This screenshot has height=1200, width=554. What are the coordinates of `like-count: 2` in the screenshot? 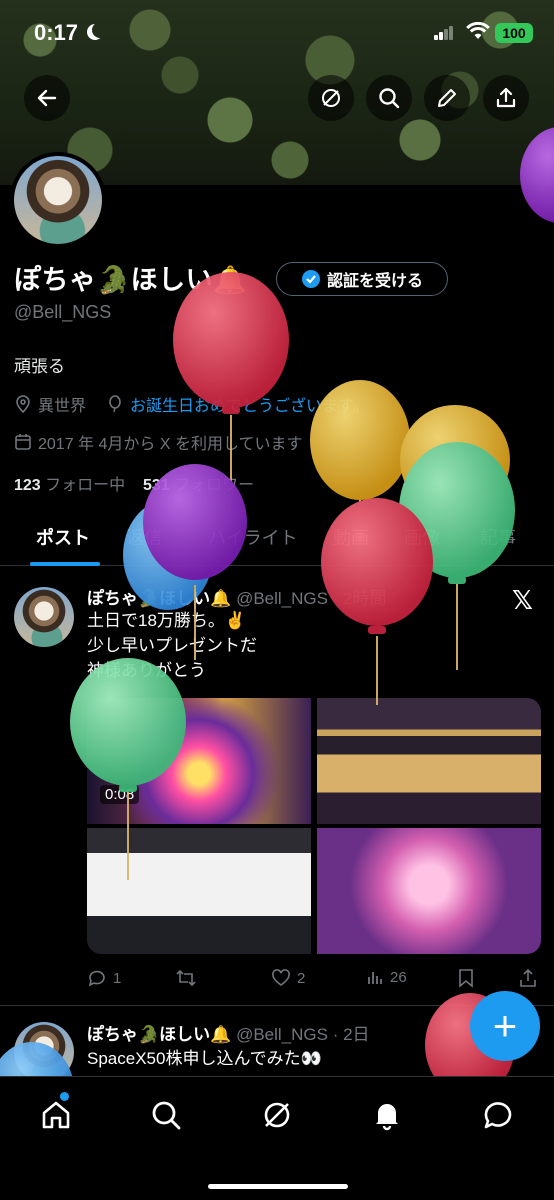 It's located at (301, 978).